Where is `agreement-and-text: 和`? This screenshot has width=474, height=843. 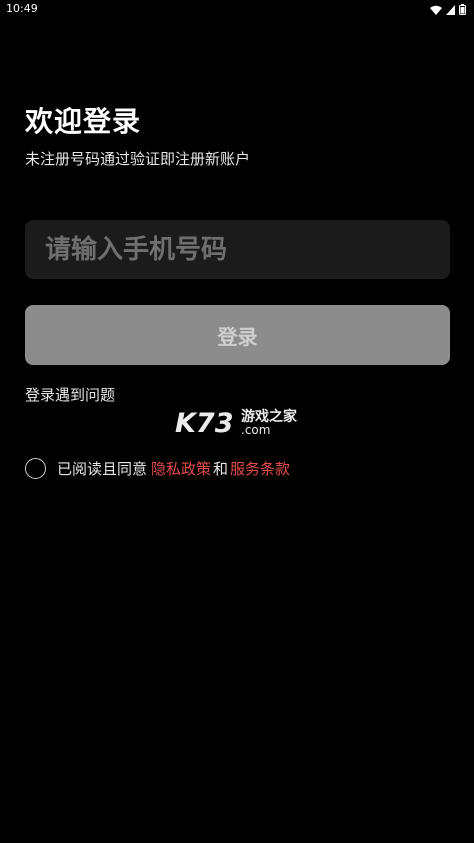
agreement-and-text: 和 is located at coordinates (221, 468).